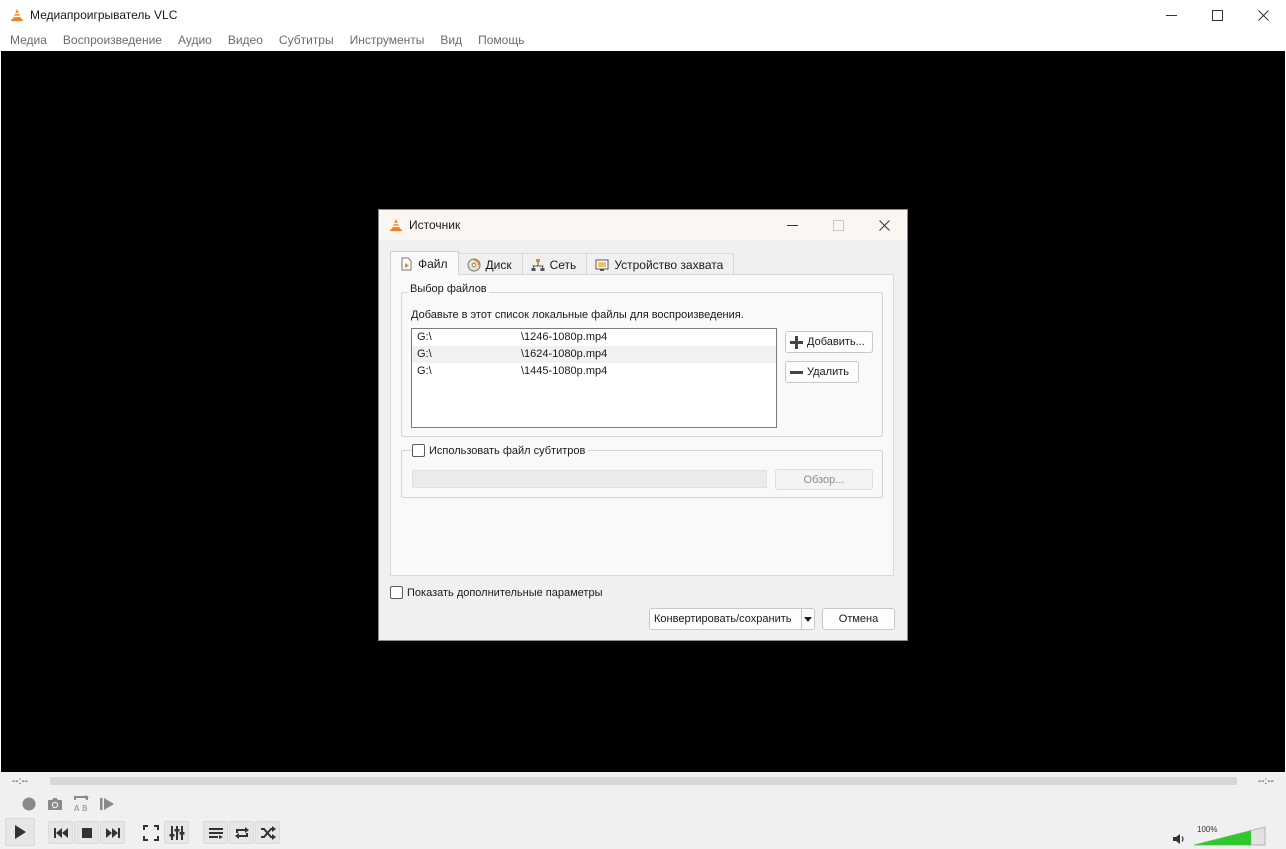 The image size is (1286, 849). I want to click on file-drive: G:\, so click(424, 337).